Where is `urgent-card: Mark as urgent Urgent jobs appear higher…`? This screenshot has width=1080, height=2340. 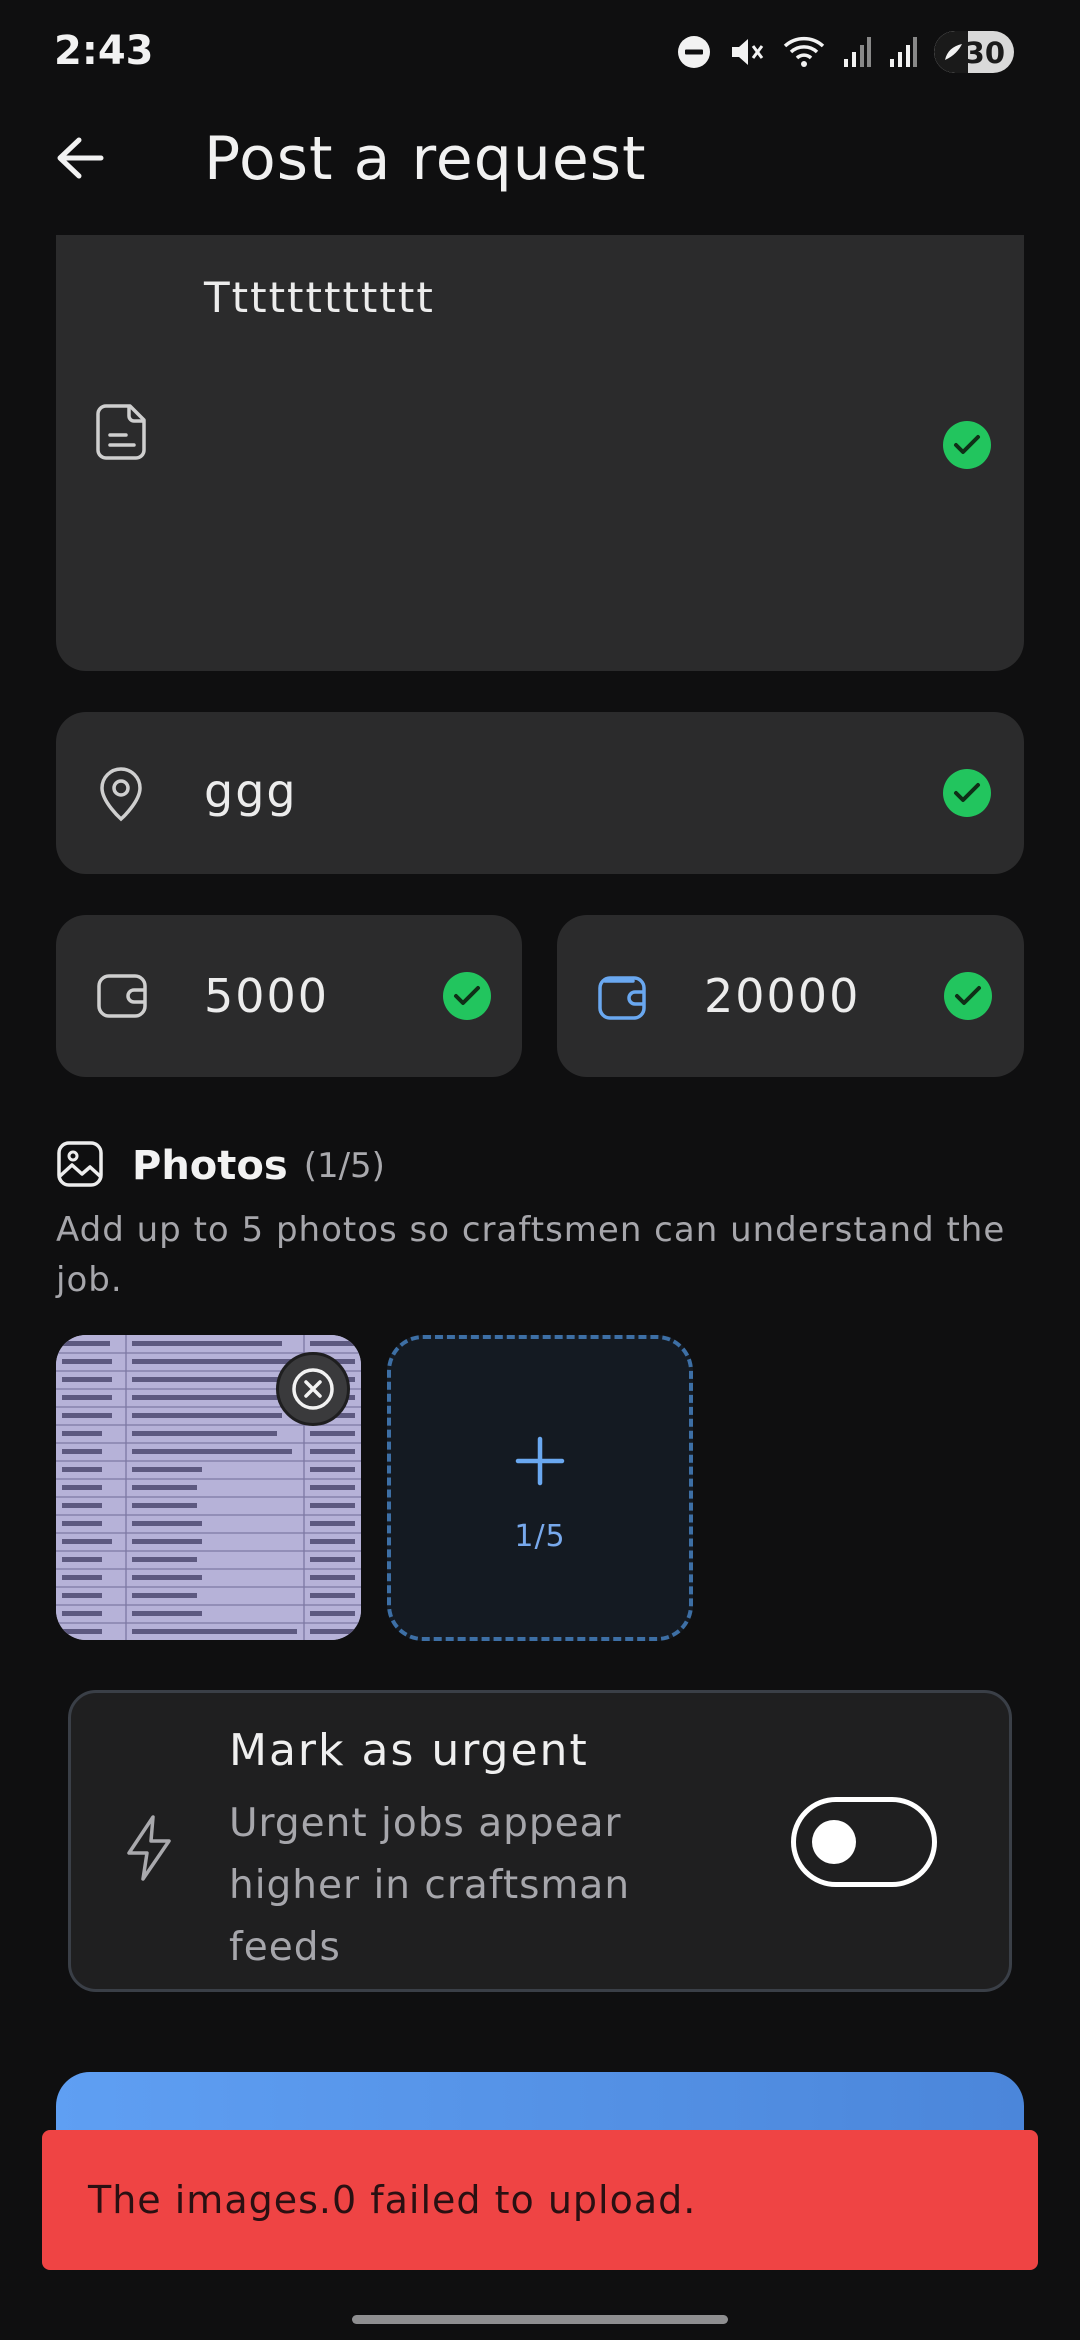 urgent-card: Mark as urgent Urgent jobs appear higher… is located at coordinates (540, 1841).